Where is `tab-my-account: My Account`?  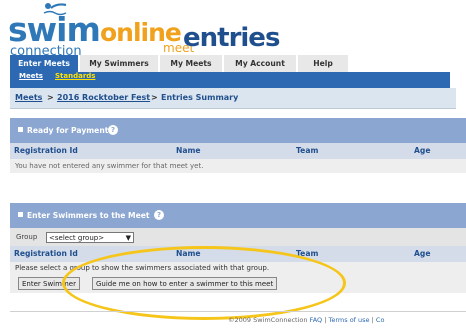 tab-my-account: My Account is located at coordinates (260, 63).